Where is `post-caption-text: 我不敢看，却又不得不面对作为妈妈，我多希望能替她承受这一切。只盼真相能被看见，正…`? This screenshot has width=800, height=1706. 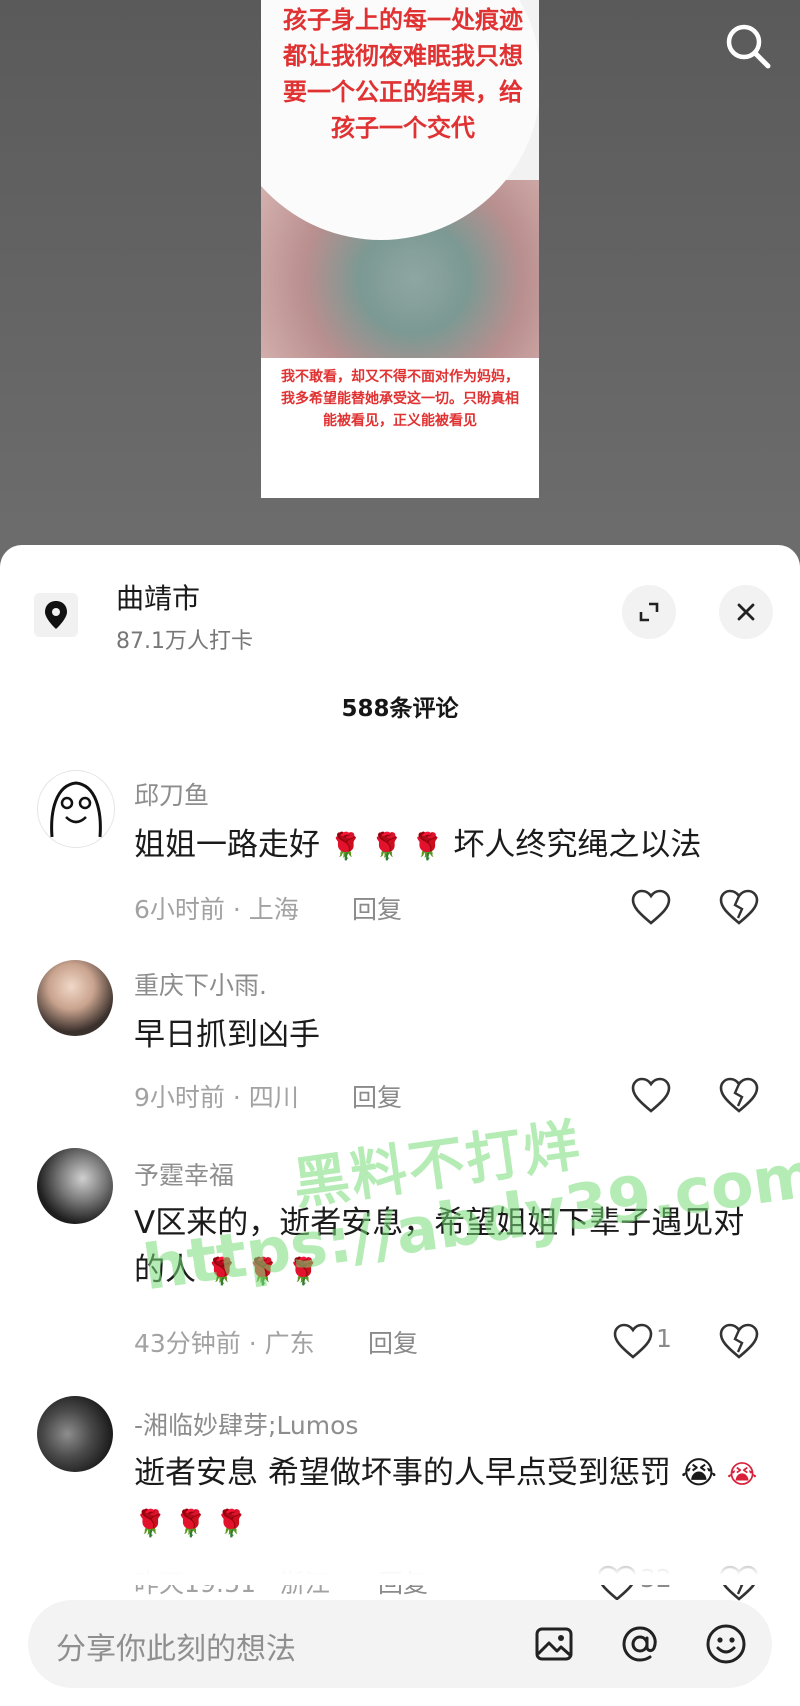 post-caption-text: 我不敢看，却又不得不面对作为妈妈，我多希望能替她承受这一切。只盼真相能被看见，正… is located at coordinates (400, 399).